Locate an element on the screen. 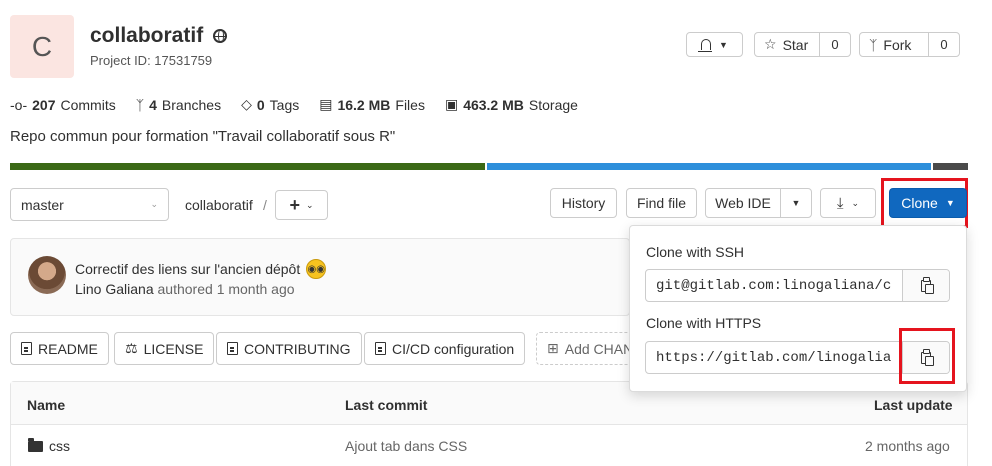  clipboard-icon is located at coordinates (927, 285).